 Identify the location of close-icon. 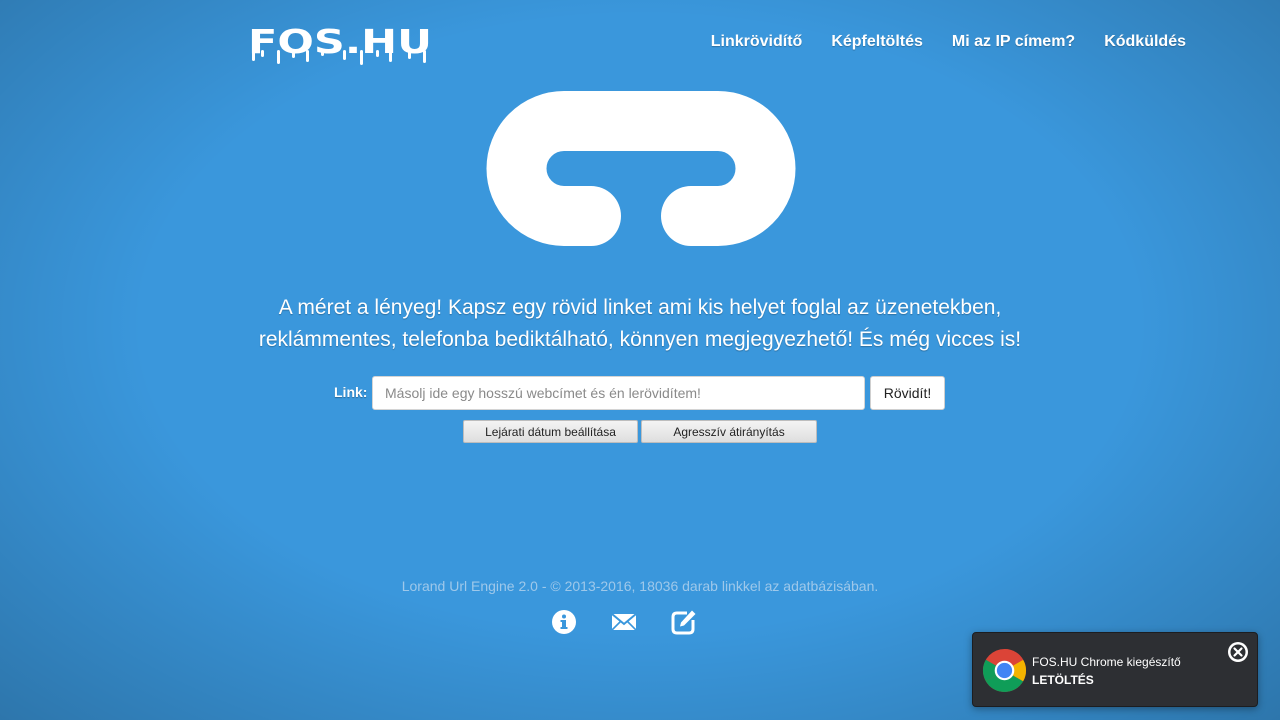
(1238, 652).